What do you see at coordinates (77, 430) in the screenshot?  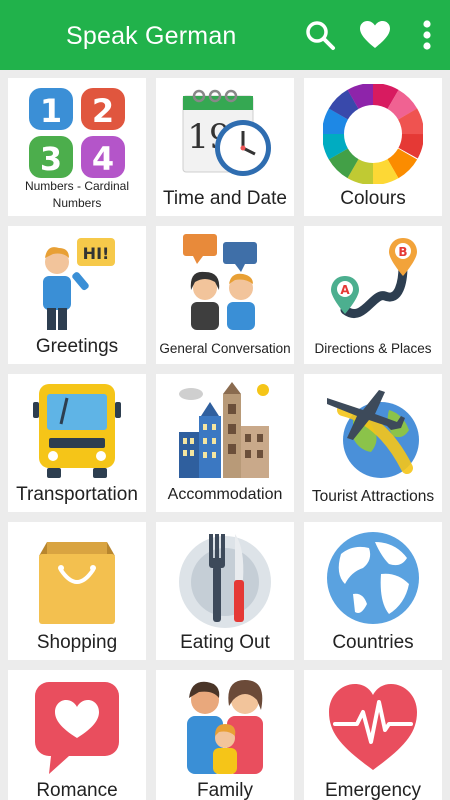 I see `bus-icon` at bounding box center [77, 430].